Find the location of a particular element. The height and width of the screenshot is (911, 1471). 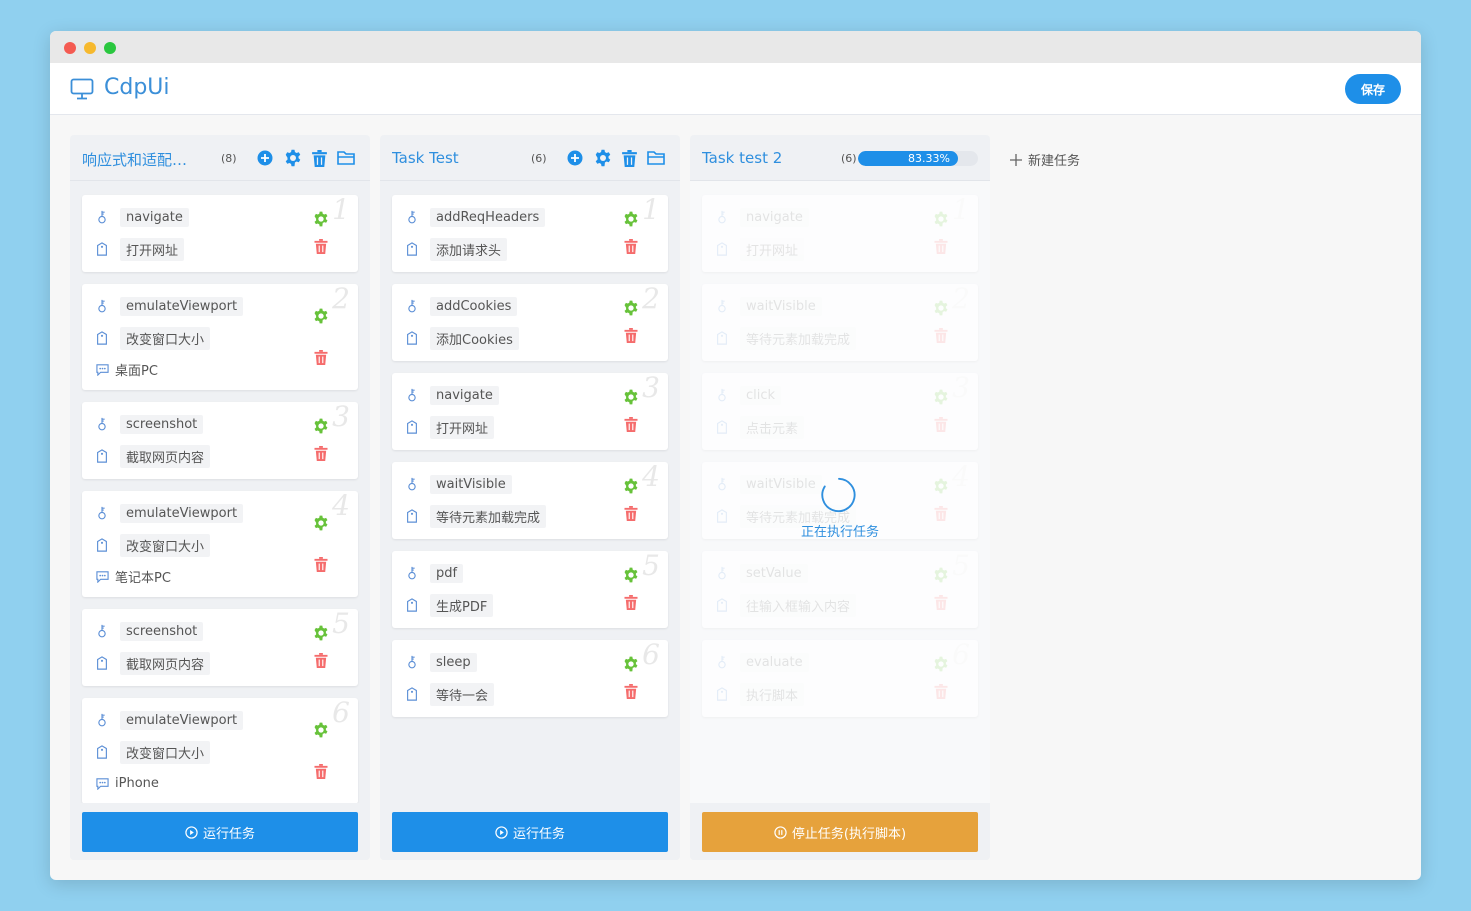

step-desc-row: 等待一会 is located at coordinates (450, 694).